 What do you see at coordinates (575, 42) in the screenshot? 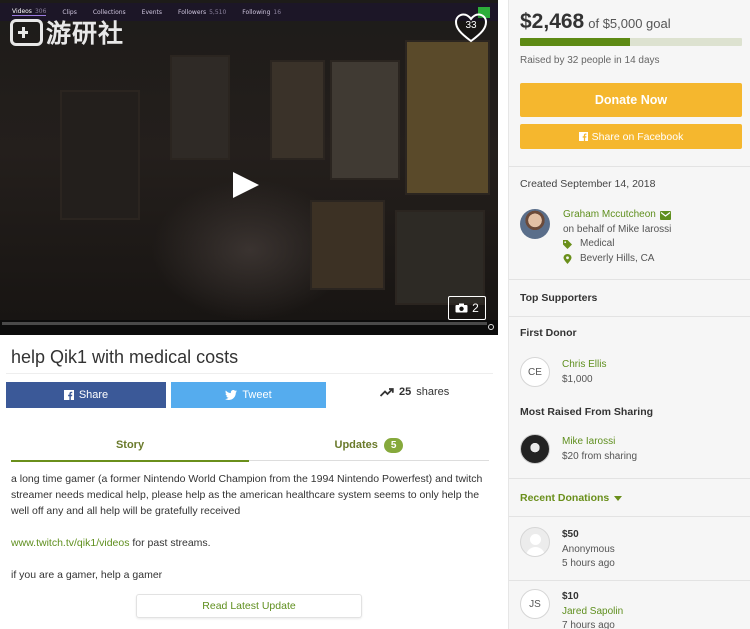
I see `goal-progress-fill` at bounding box center [575, 42].